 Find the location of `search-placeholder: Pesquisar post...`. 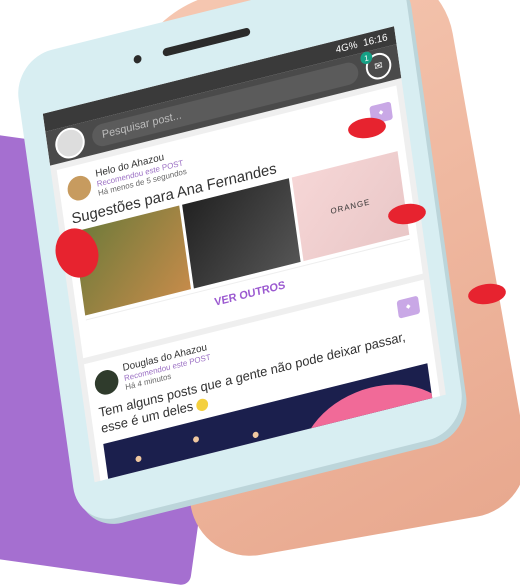

search-placeholder: Pesquisar post... is located at coordinates (142, 125).